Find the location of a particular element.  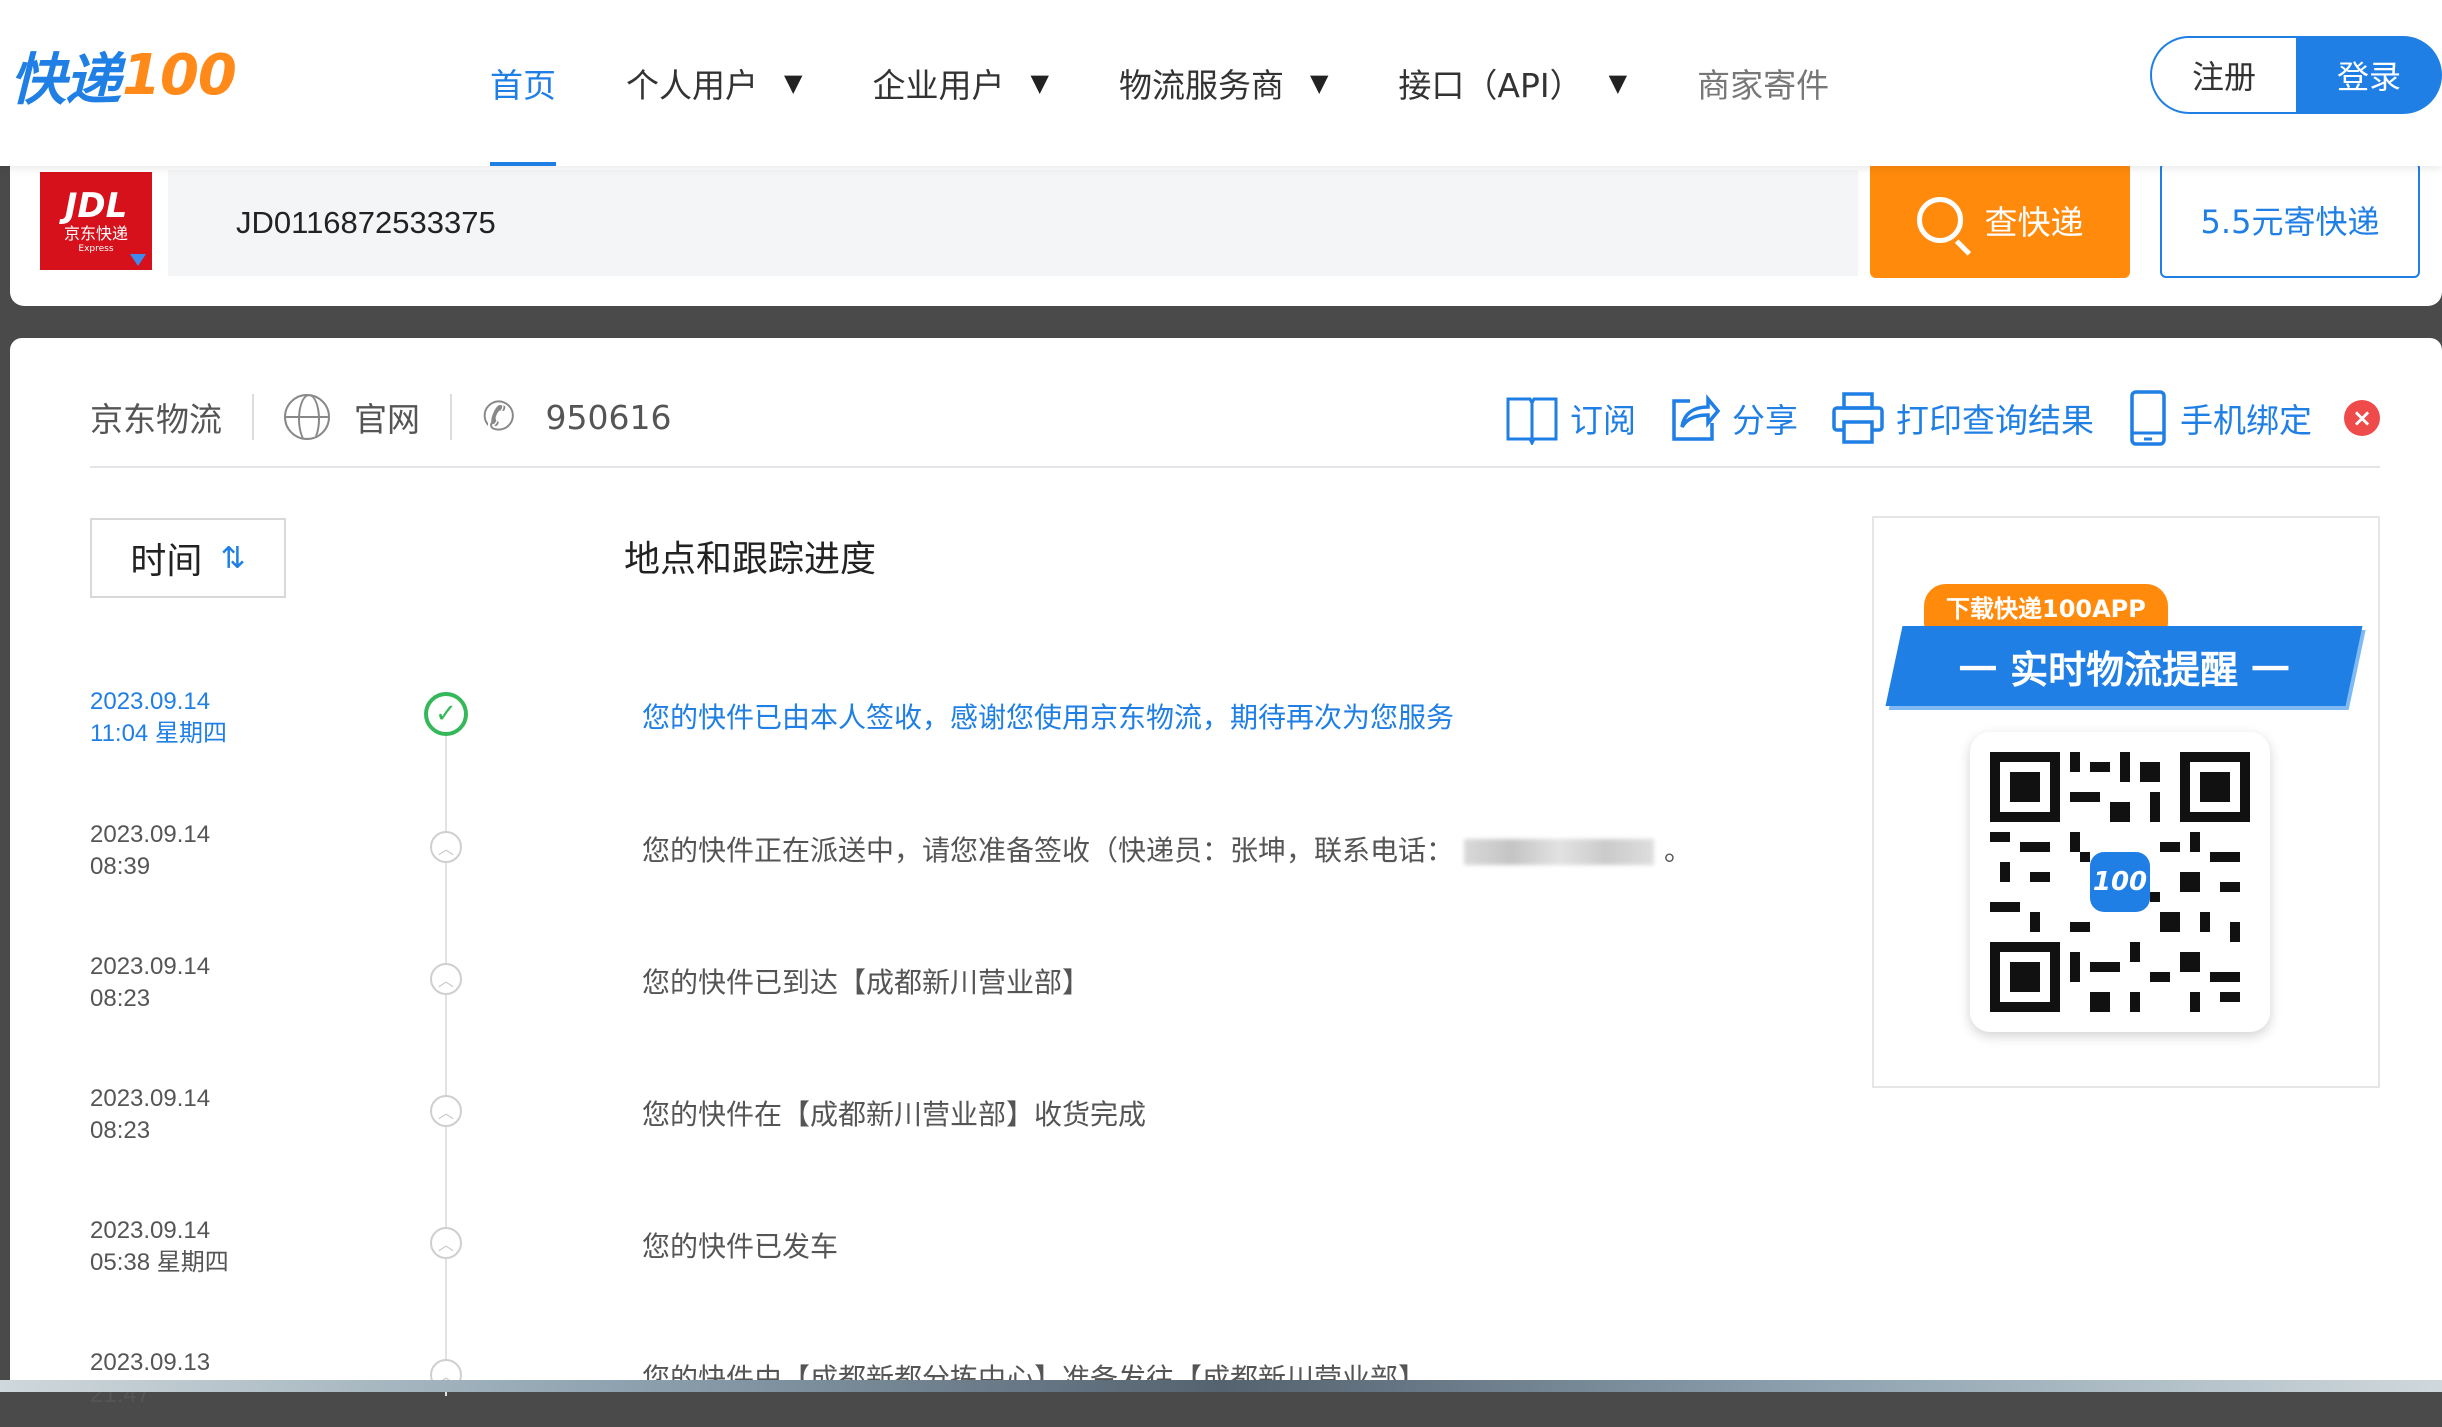

carrier-phone: ✆ 950616 is located at coordinates (577, 417).